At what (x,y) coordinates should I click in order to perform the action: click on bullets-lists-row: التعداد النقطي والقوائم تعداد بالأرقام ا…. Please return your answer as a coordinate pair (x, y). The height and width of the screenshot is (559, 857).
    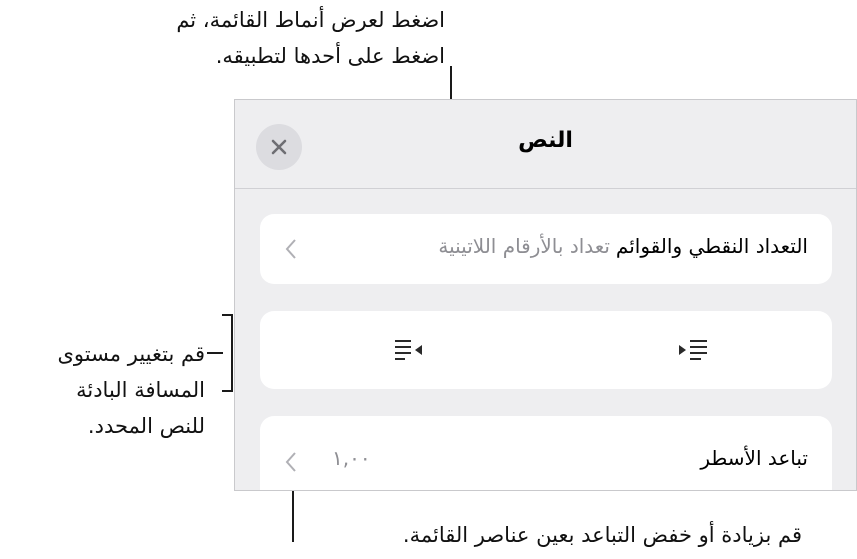
    Looking at the image, I should click on (546, 249).